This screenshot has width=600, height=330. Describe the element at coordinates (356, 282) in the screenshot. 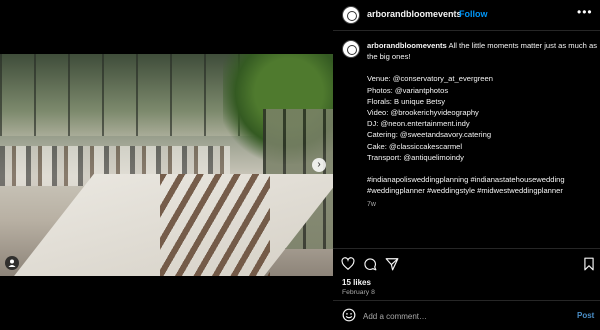

I see `like-count: 15 likes` at that location.